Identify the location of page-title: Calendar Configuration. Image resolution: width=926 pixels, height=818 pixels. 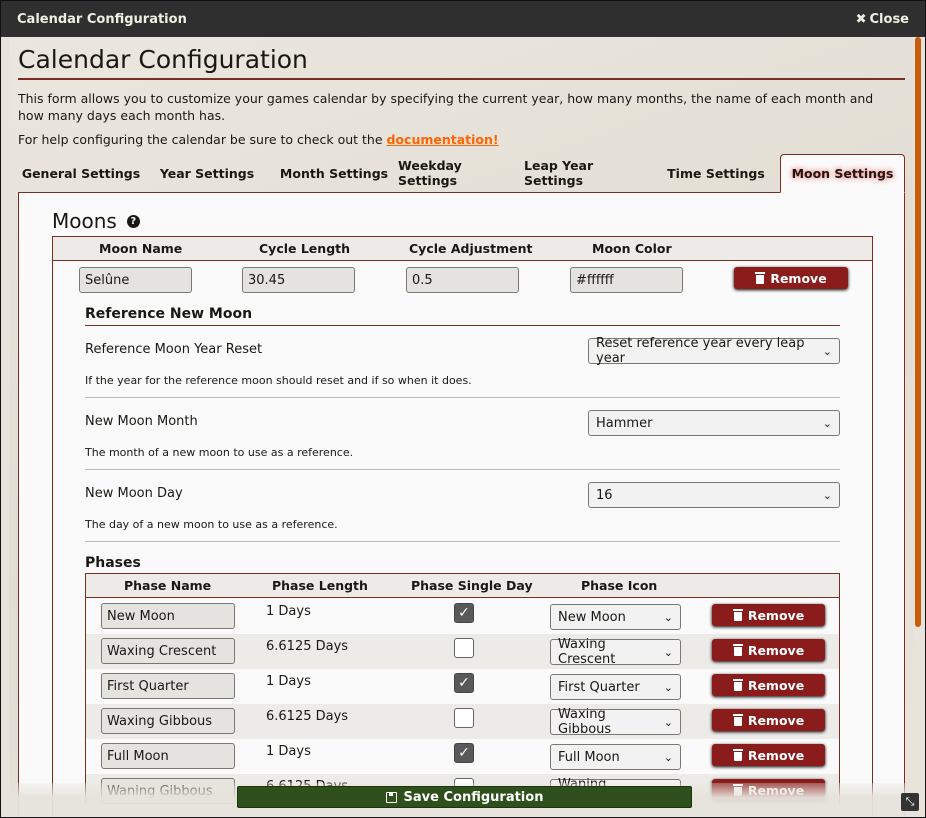
(461, 62).